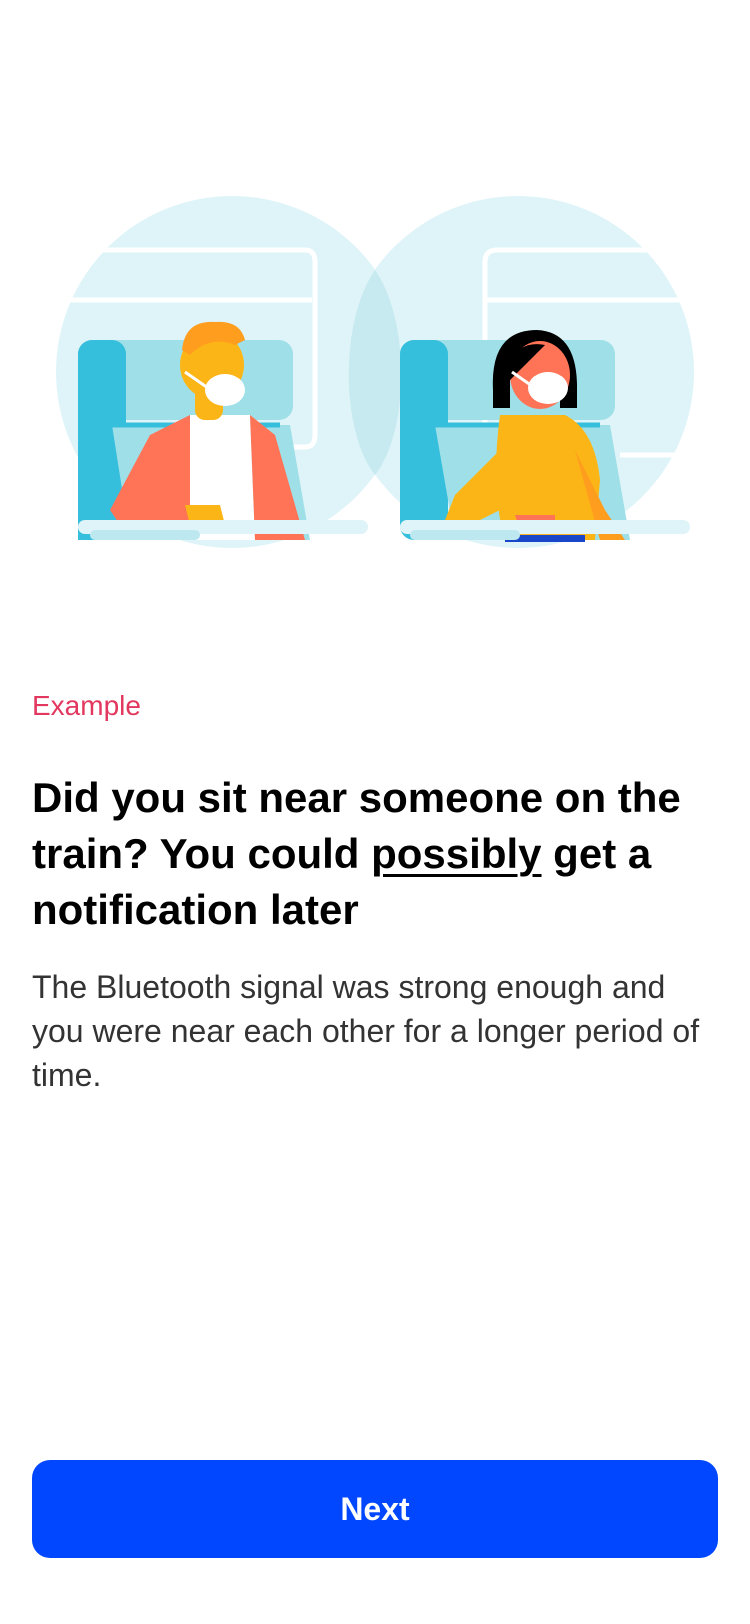 This screenshot has height=1624, width=750. Describe the element at coordinates (456, 853) in the screenshot. I see `title-emphasis: possibly` at that location.